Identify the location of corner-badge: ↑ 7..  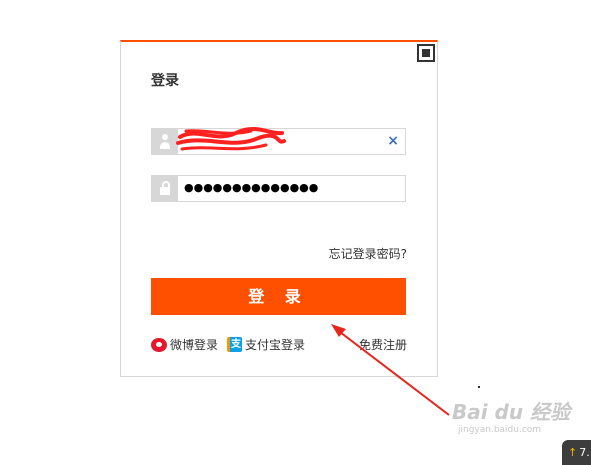
(576, 452).